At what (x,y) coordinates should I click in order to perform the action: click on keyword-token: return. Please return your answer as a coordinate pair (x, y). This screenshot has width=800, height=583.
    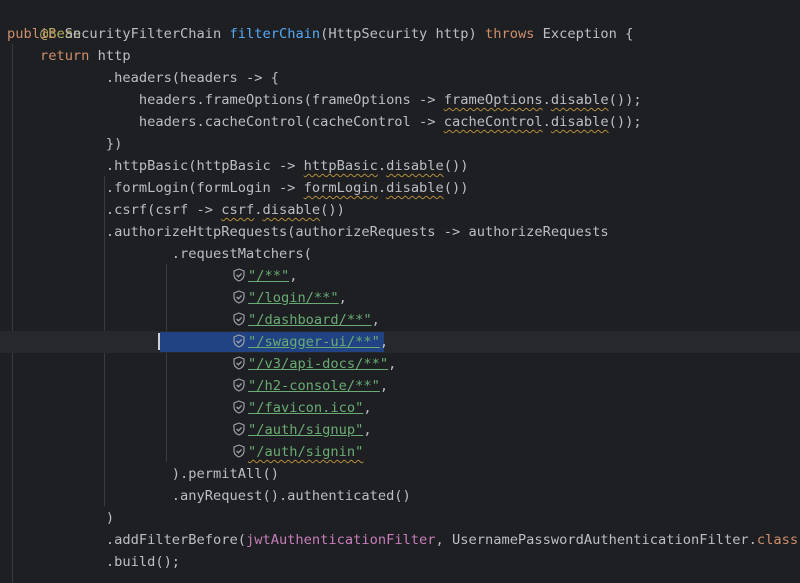
    Looking at the image, I should click on (64, 56).